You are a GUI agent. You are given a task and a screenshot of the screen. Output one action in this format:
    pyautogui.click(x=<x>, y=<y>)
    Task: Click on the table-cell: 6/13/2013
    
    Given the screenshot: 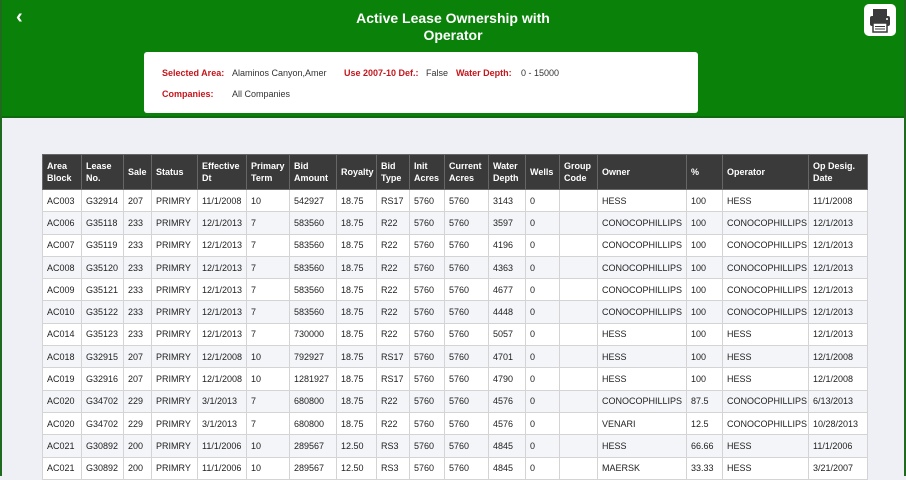 What is the action you would take?
    pyautogui.click(x=838, y=401)
    